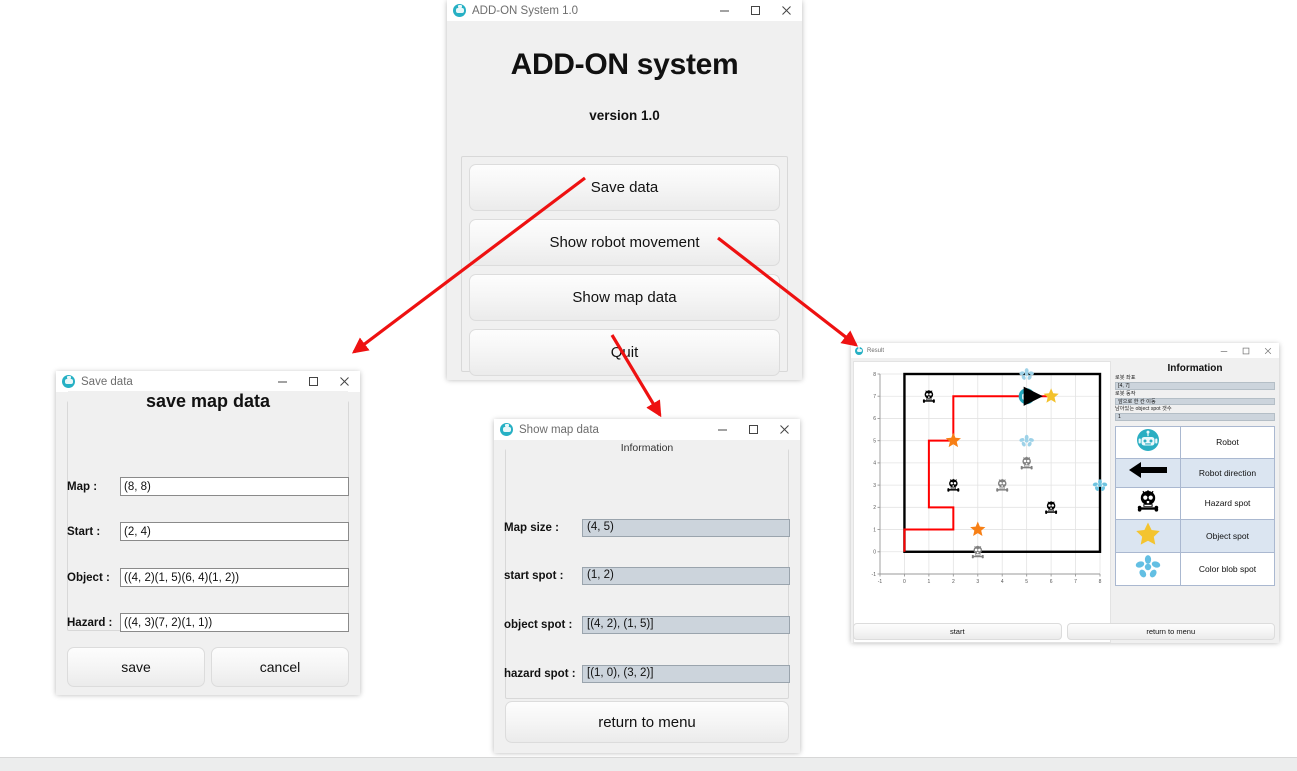  Describe the element at coordinates (686, 528) in the screenshot. I see `map-size-value: (4, 5)` at that location.